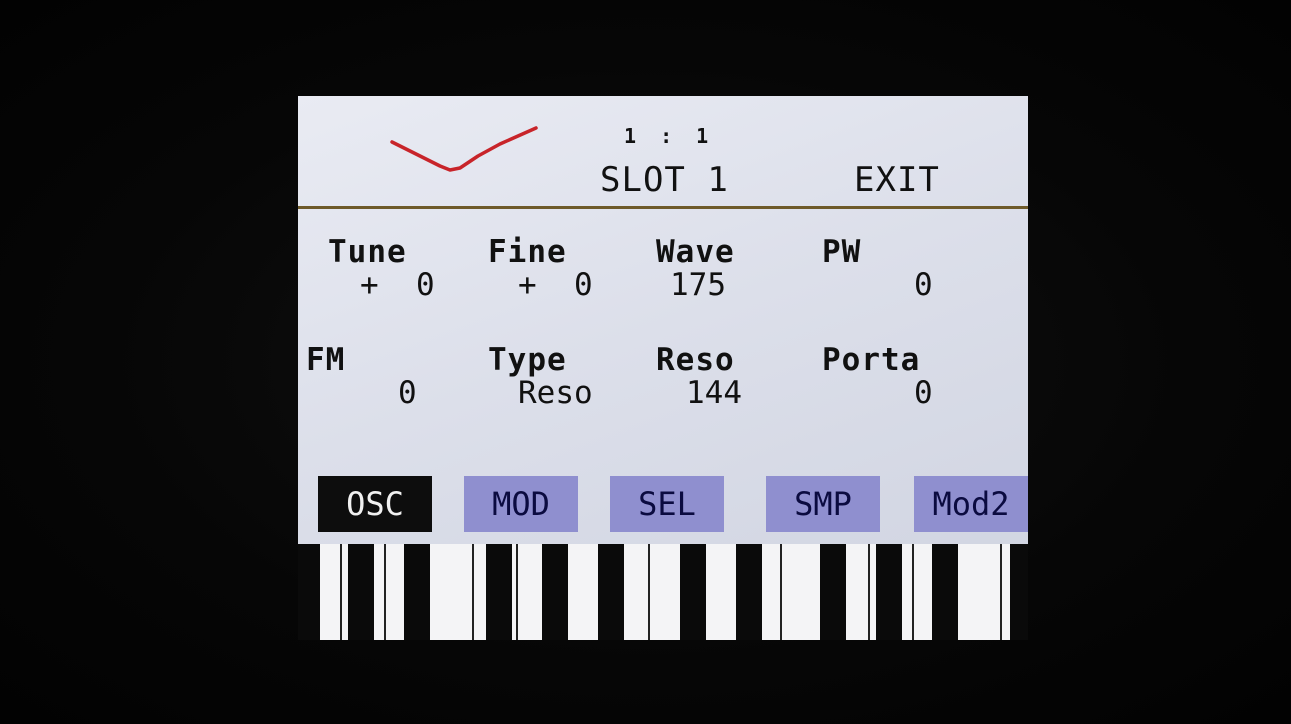  Describe the element at coordinates (695, 360) in the screenshot. I see `param-label: Reso` at that location.